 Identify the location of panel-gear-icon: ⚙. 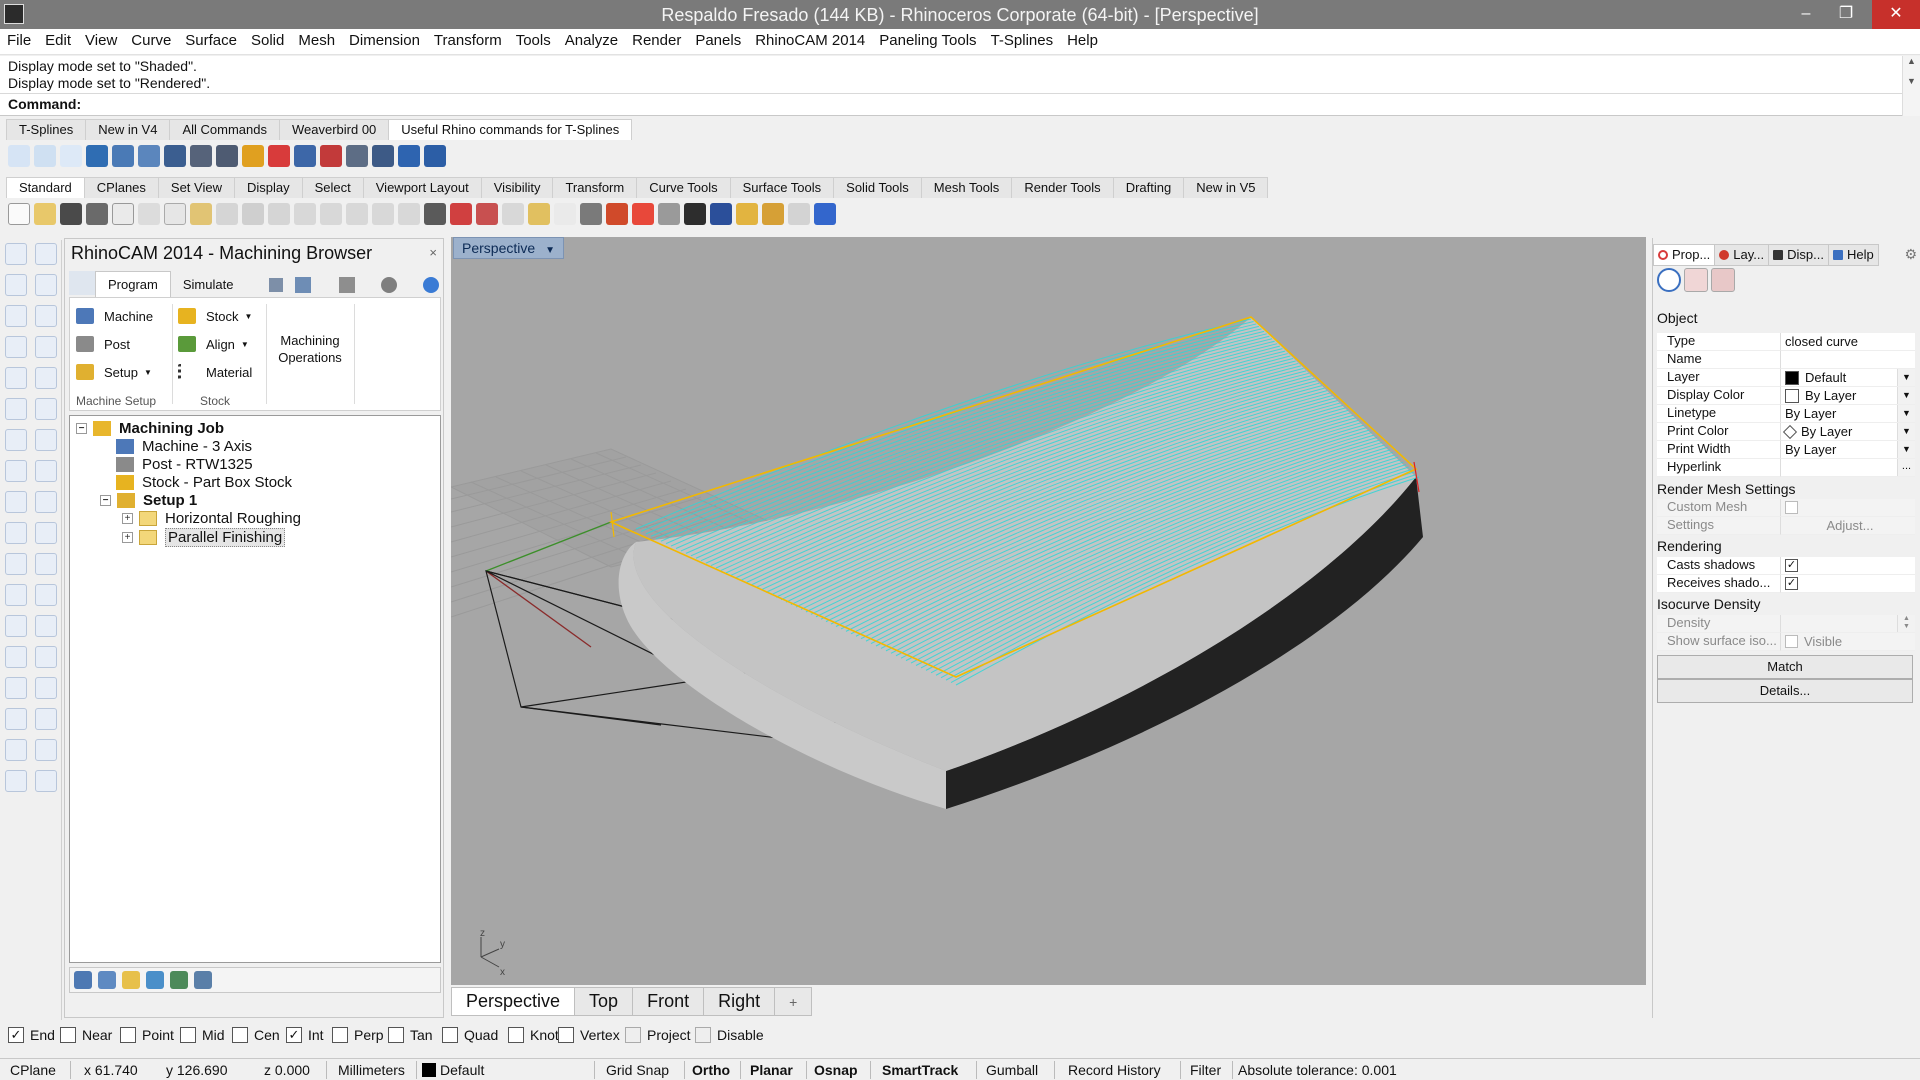
(1910, 254).